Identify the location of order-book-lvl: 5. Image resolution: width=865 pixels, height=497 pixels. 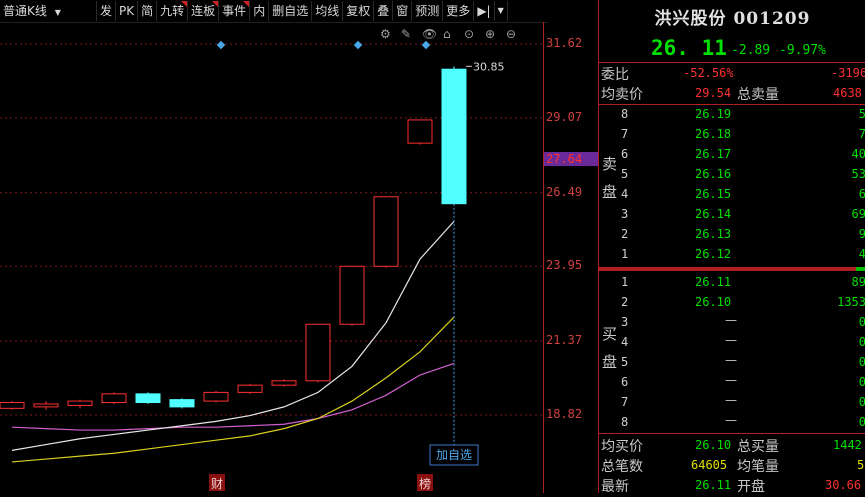
(625, 174).